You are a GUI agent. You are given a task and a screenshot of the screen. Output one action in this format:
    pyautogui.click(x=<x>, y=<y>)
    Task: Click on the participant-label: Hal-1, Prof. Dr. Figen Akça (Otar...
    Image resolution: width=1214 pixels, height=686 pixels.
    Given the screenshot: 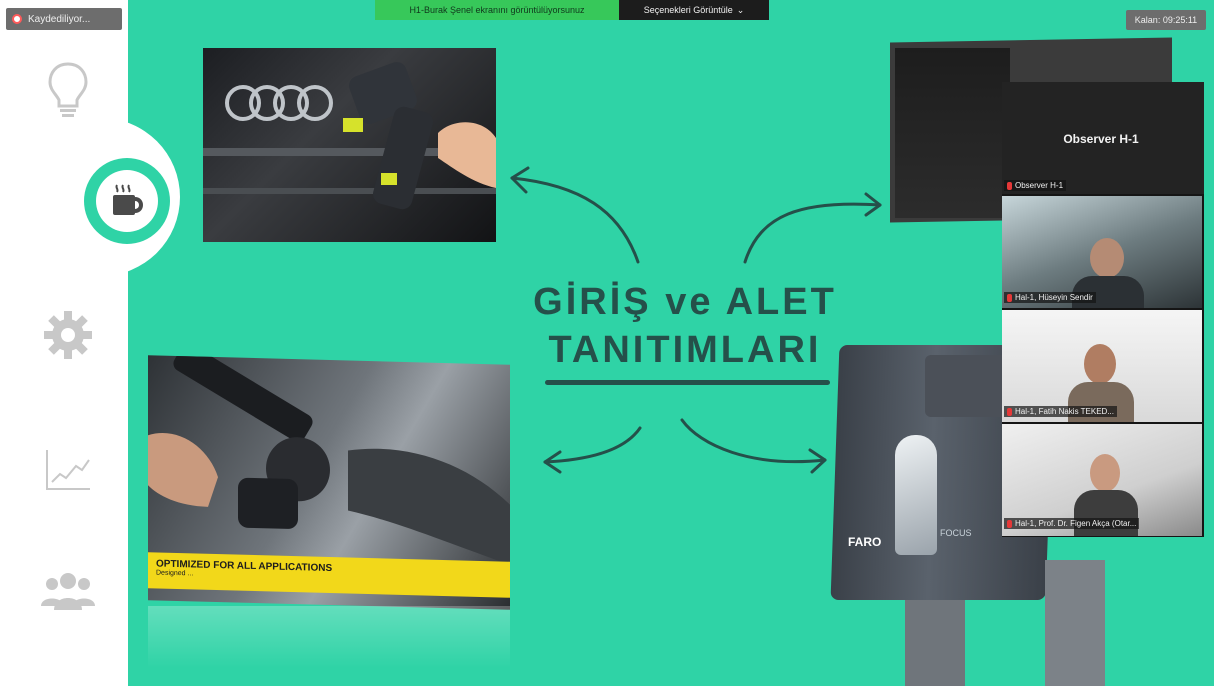 What is the action you would take?
    pyautogui.click(x=1072, y=523)
    